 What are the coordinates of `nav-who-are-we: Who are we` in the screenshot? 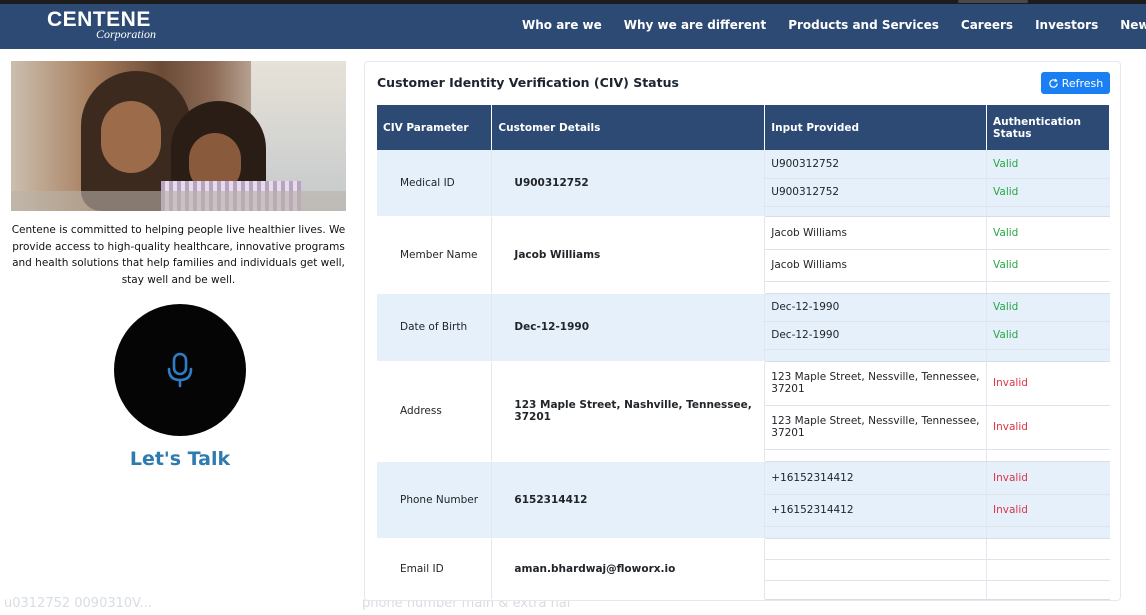 It's located at (562, 25).